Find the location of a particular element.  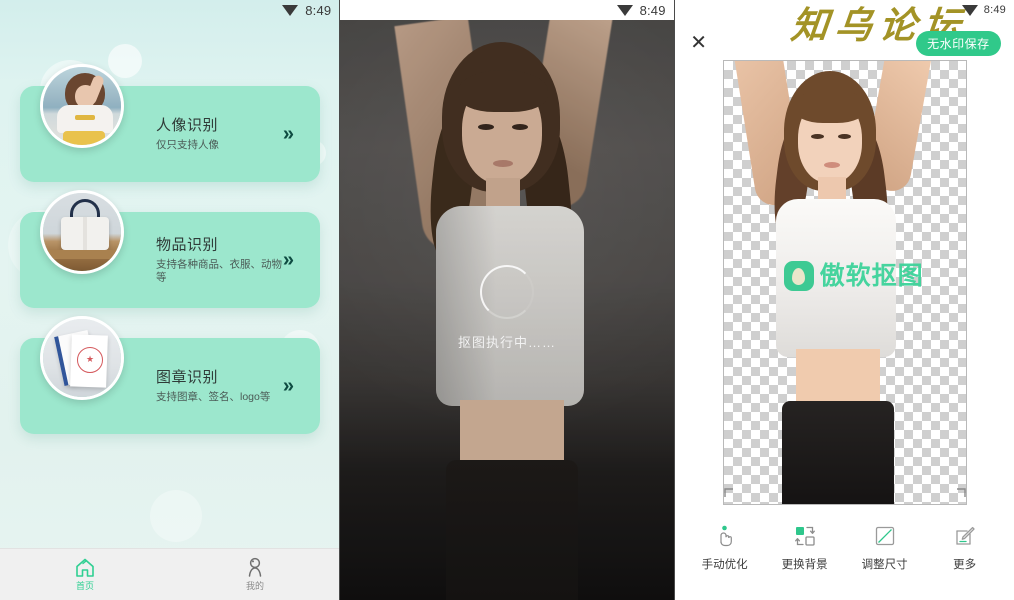

hand-touch-icon is located at coordinates (725, 536).